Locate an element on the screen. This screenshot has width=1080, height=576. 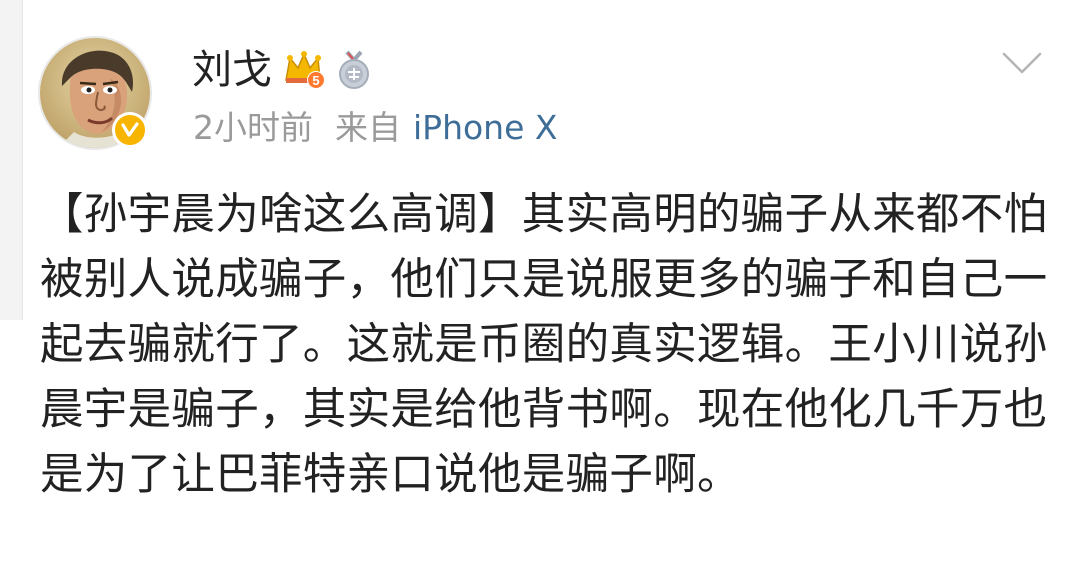
chevron-down-icon is located at coordinates (1022, 63).